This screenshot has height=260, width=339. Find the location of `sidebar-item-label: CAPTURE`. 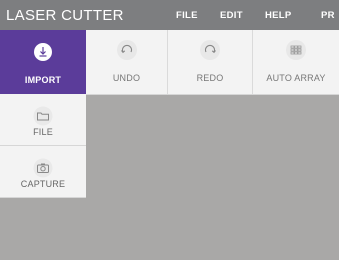

sidebar-item-label: CAPTURE is located at coordinates (43, 184).